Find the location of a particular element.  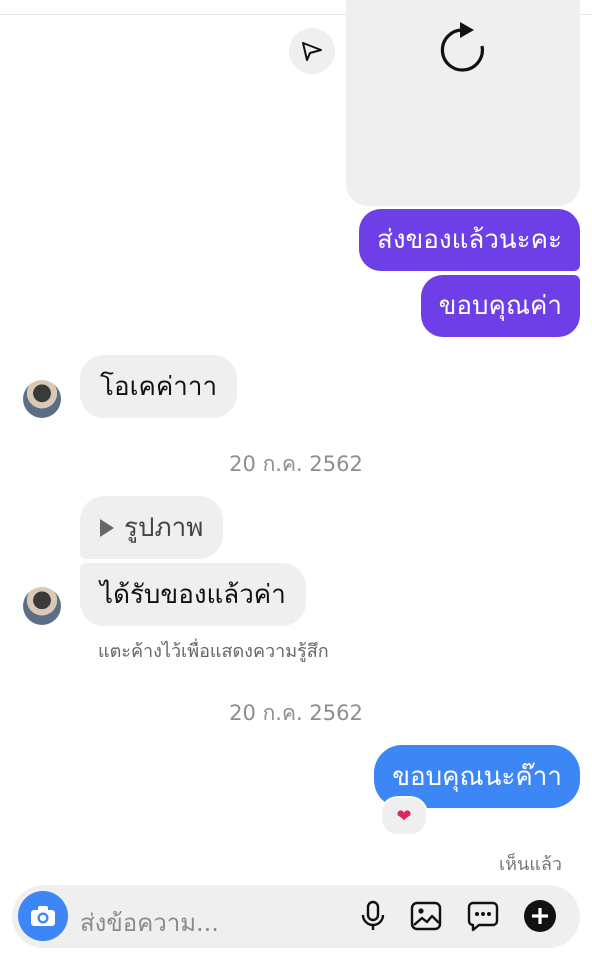

image-icon is located at coordinates (426, 916).